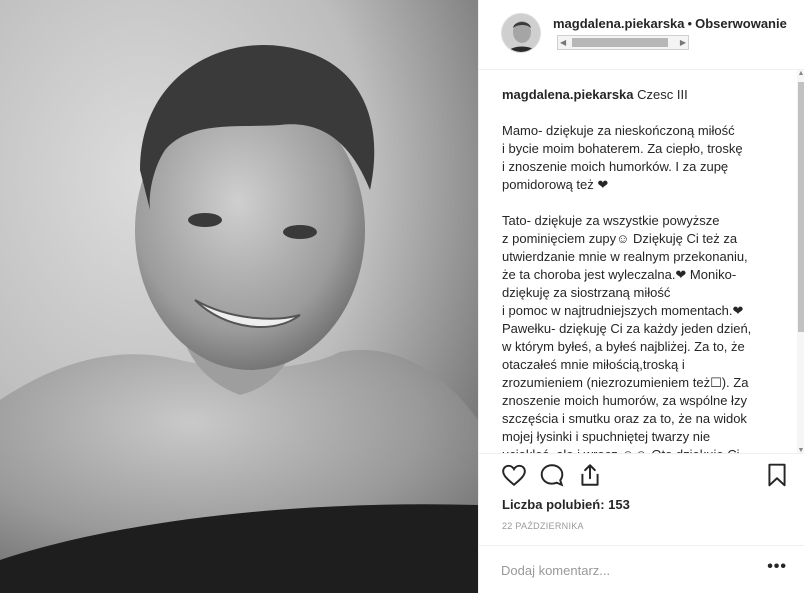 The image size is (804, 593). What do you see at coordinates (626, 570) in the screenshot?
I see `comment-input` at bounding box center [626, 570].